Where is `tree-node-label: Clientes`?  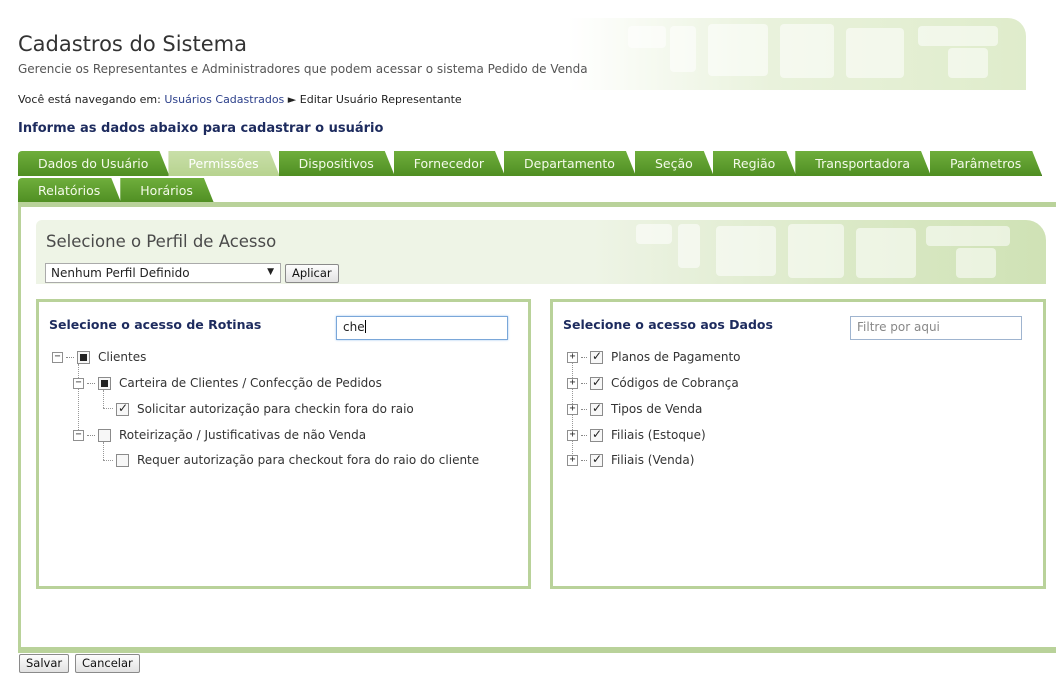 tree-node-label: Clientes is located at coordinates (122, 357).